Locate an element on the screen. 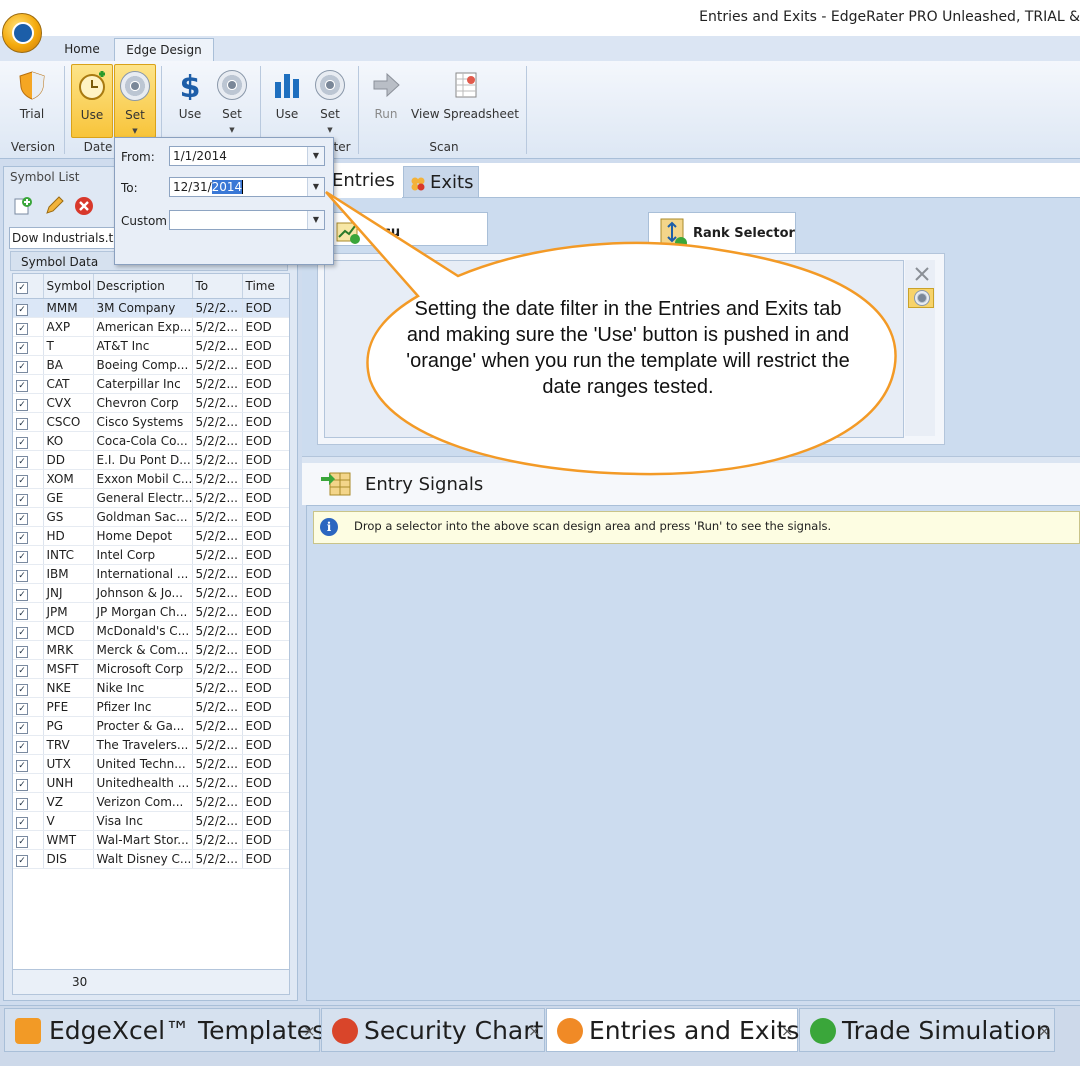 This screenshot has width=1080, height=1066. callout-bubble is located at coordinates (611, 333).